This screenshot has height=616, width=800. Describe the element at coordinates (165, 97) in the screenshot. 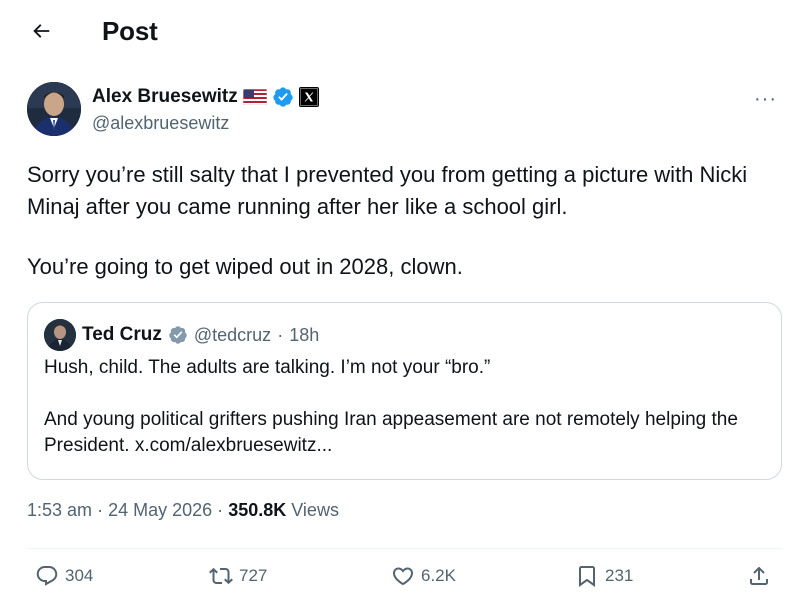

I see `author-name: Alex Bruesewitz` at that location.